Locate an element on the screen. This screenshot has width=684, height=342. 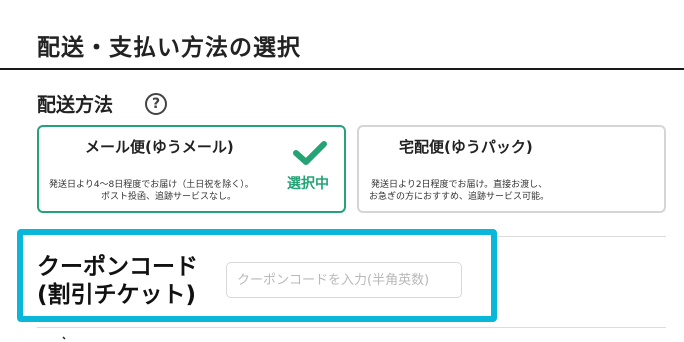
coupon-title-line1: クーポンコード is located at coordinates (117, 267).